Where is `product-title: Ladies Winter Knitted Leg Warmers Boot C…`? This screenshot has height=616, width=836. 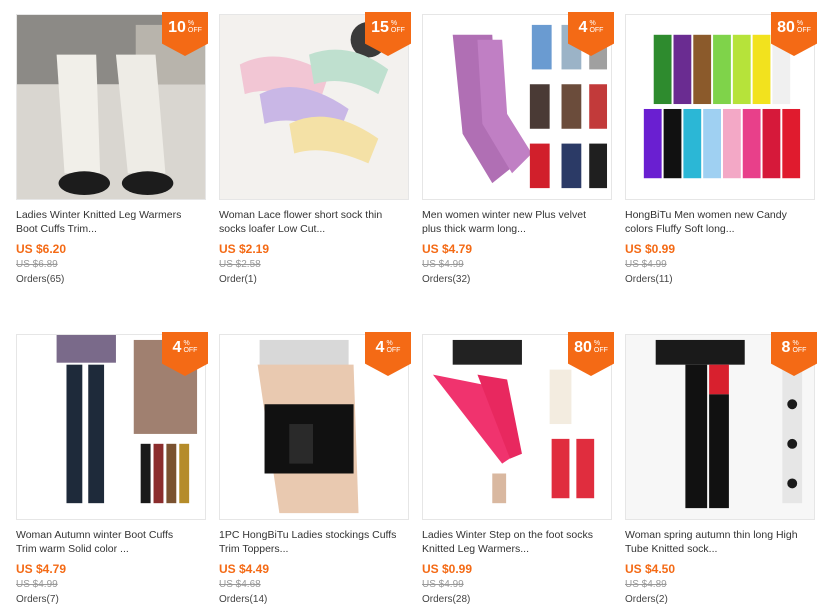 product-title: Ladies Winter Knitted Leg Warmers Boot C… is located at coordinates (111, 222).